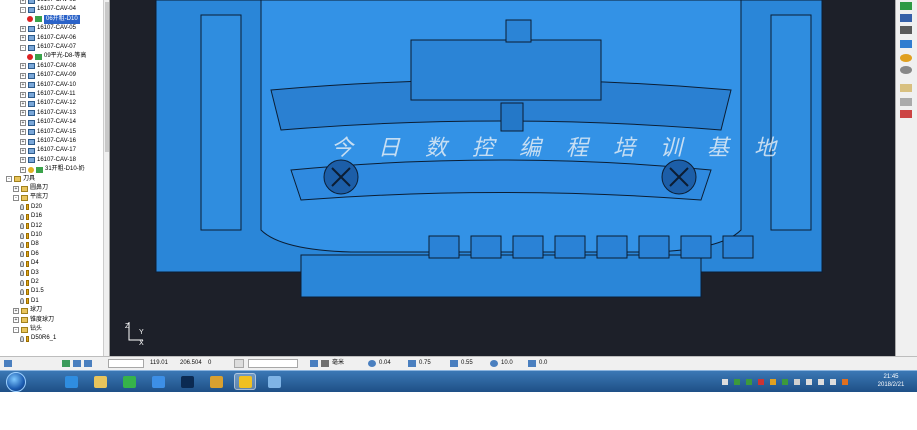 This screenshot has width=917, height=430. What do you see at coordinates (52, 169) in the screenshot?
I see `tree-item: +31开粗-D10-奶` at bounding box center [52, 169].